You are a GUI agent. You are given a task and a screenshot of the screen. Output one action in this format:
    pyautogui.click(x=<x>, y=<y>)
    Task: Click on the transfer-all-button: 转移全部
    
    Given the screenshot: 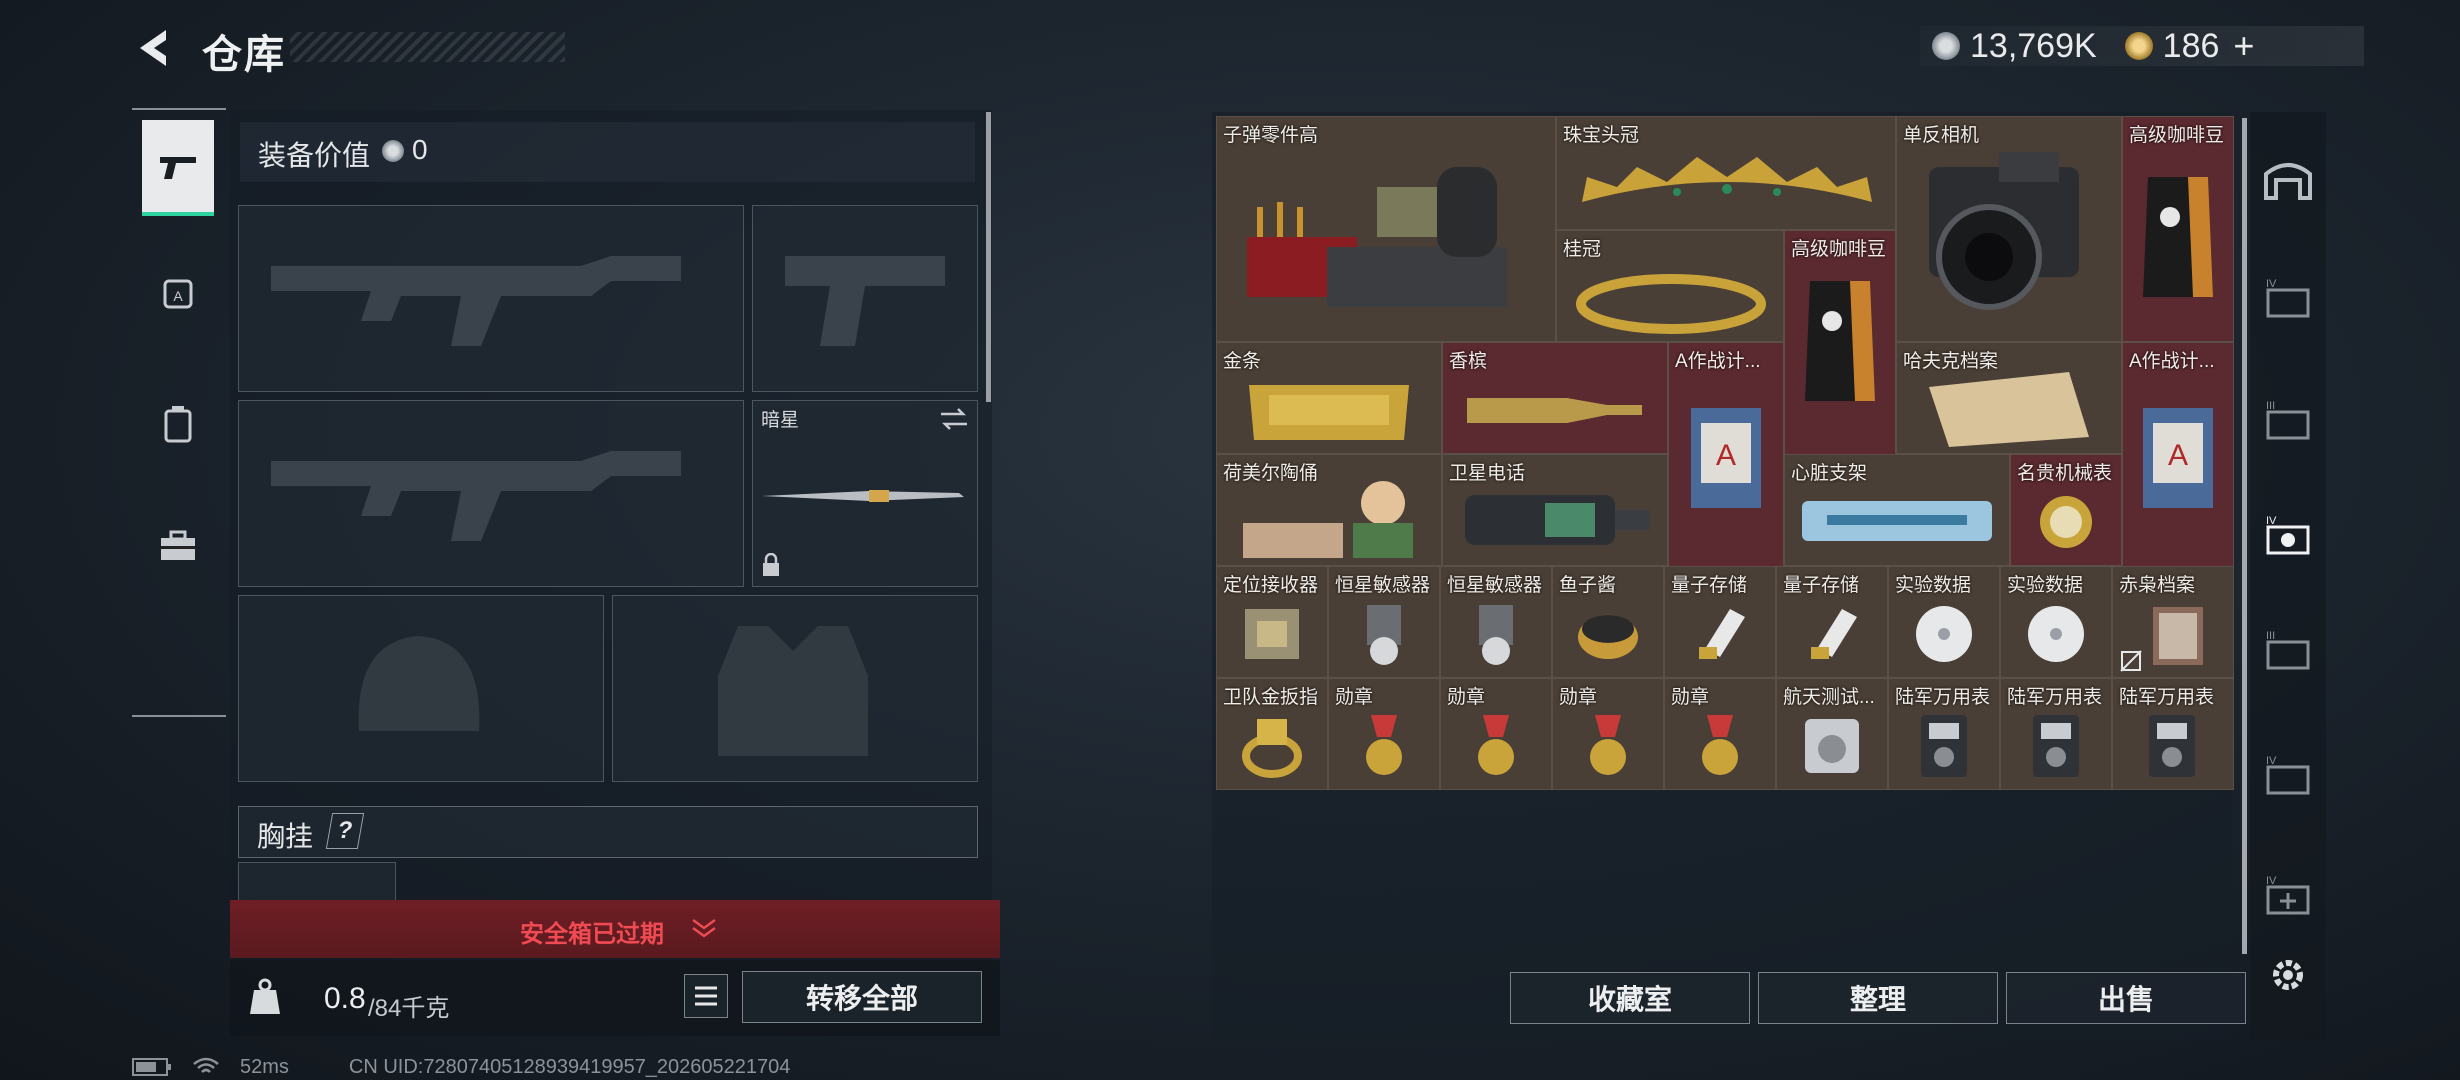 What is the action you would take?
    pyautogui.click(x=862, y=997)
    